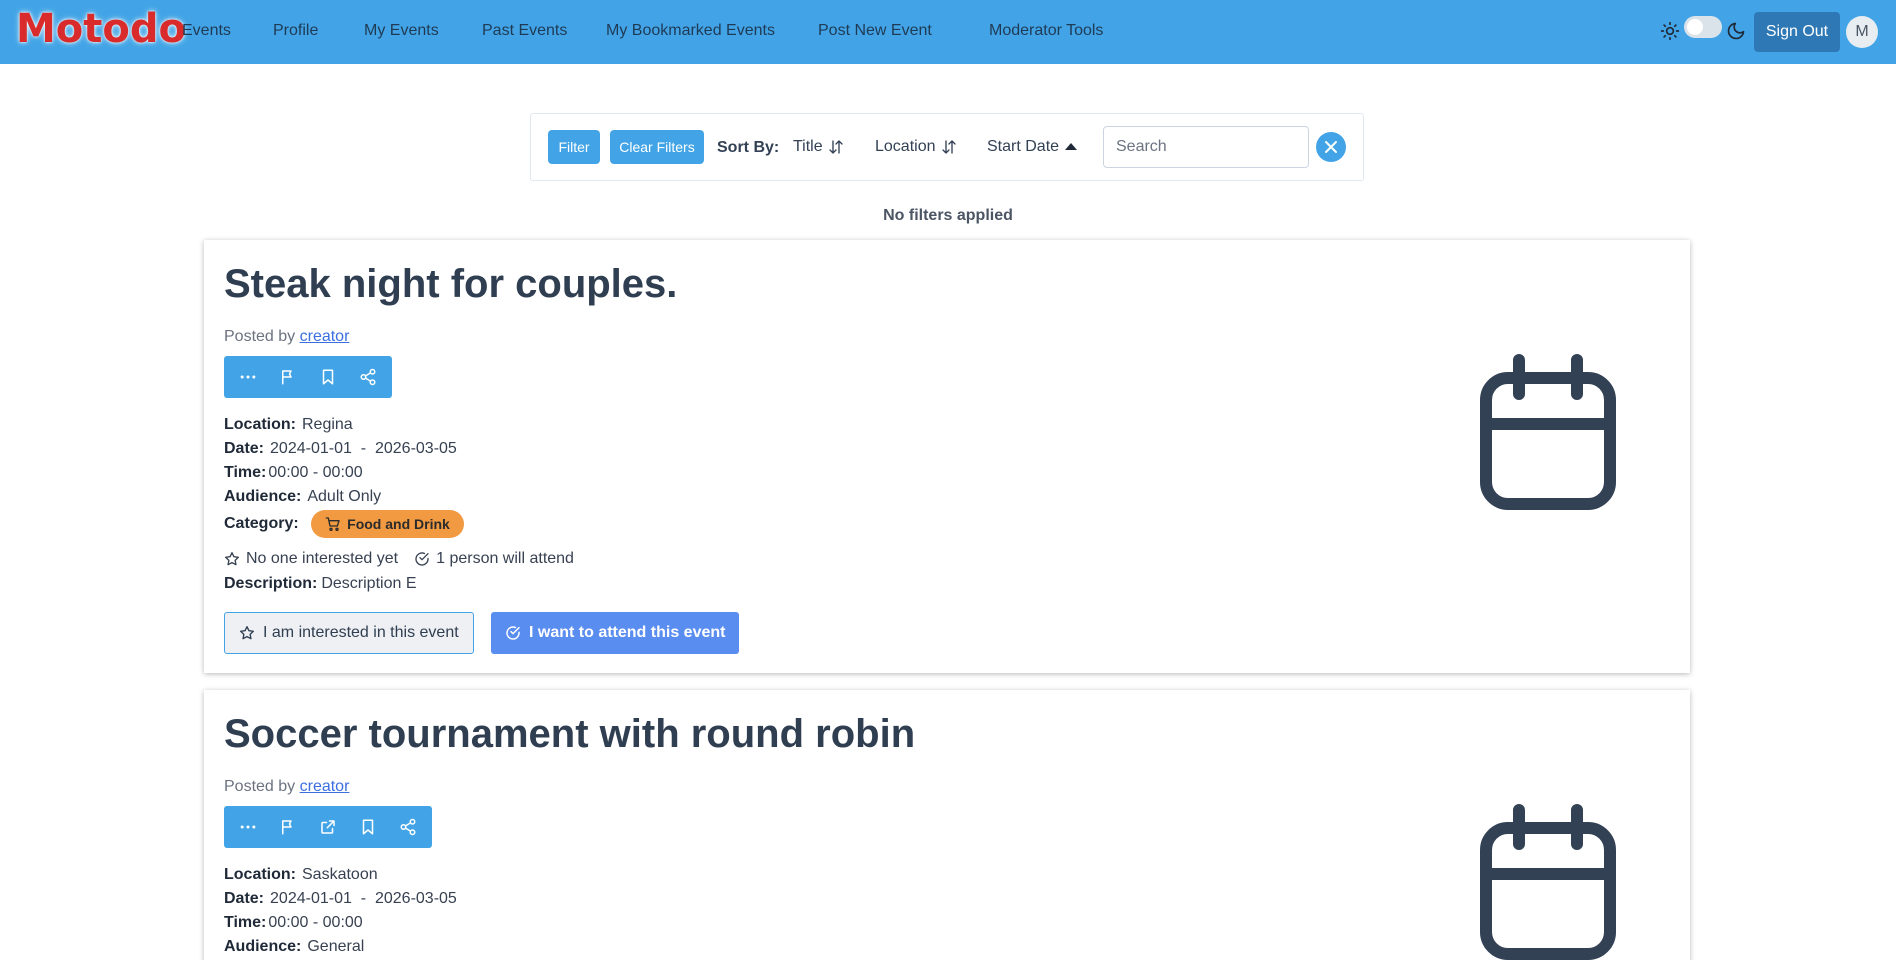 Image resolution: width=1896 pixels, height=960 pixels. Describe the element at coordinates (808, 146) in the screenshot. I see `sort-title-label: Title` at that location.